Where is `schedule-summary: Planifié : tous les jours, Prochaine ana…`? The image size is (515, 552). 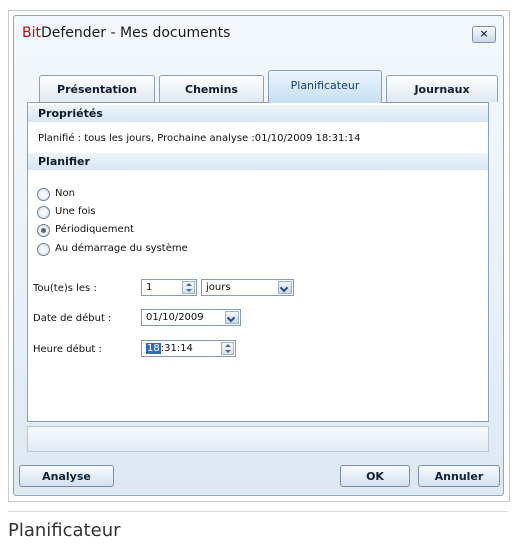 schedule-summary: Planifié : tous les jours, Prochaine ana… is located at coordinates (199, 138).